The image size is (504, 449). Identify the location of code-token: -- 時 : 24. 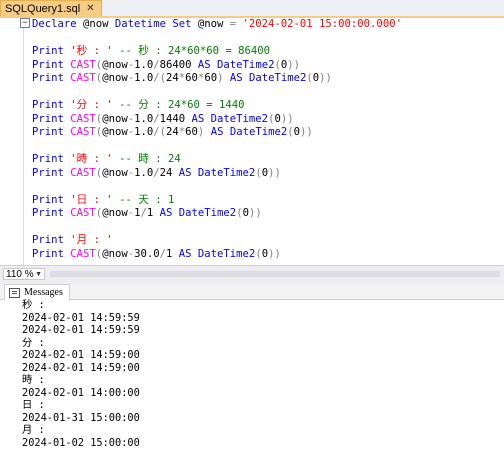
(150, 159).